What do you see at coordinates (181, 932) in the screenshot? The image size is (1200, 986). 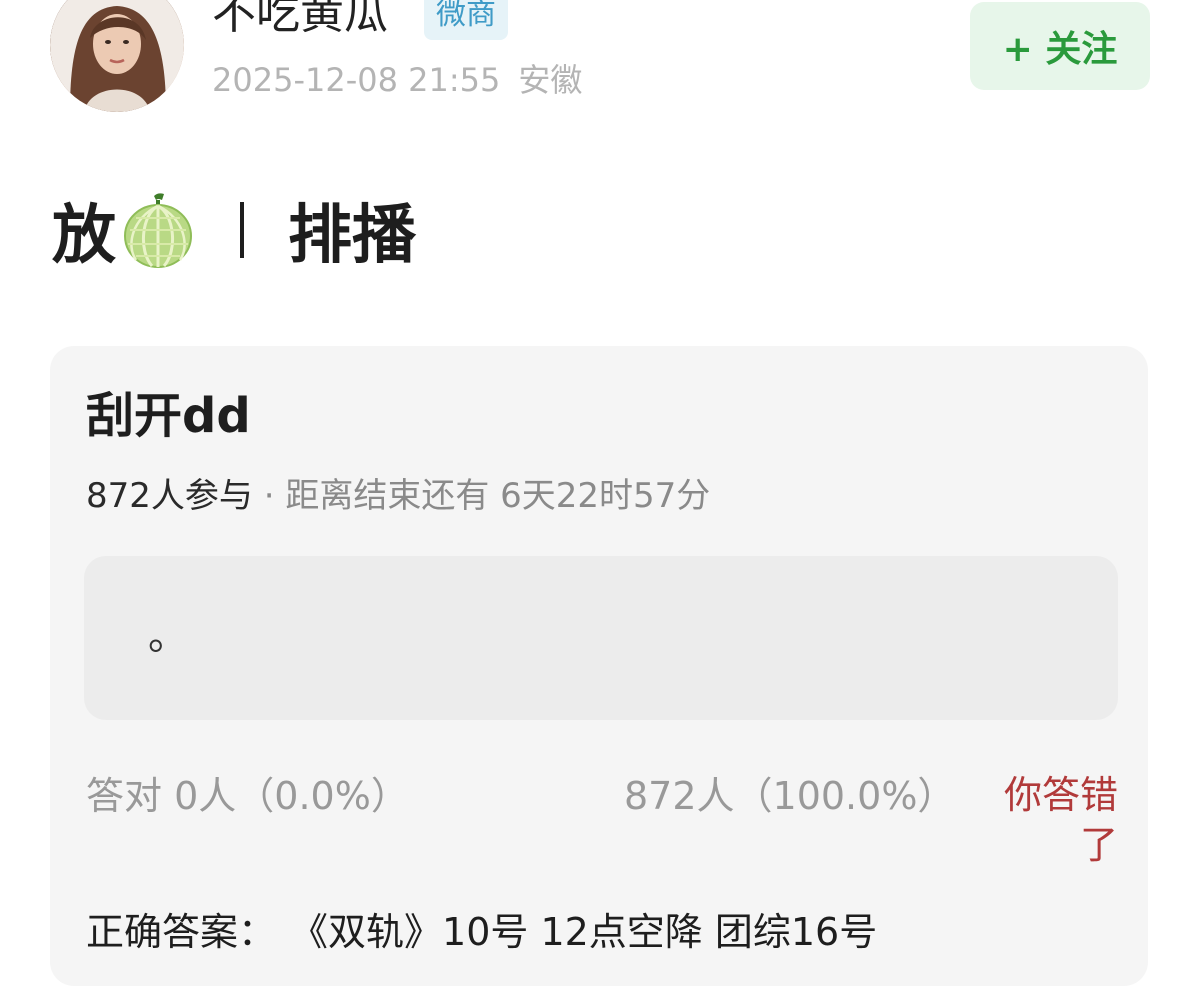 I see `answer-label: 正确答案：` at bounding box center [181, 932].